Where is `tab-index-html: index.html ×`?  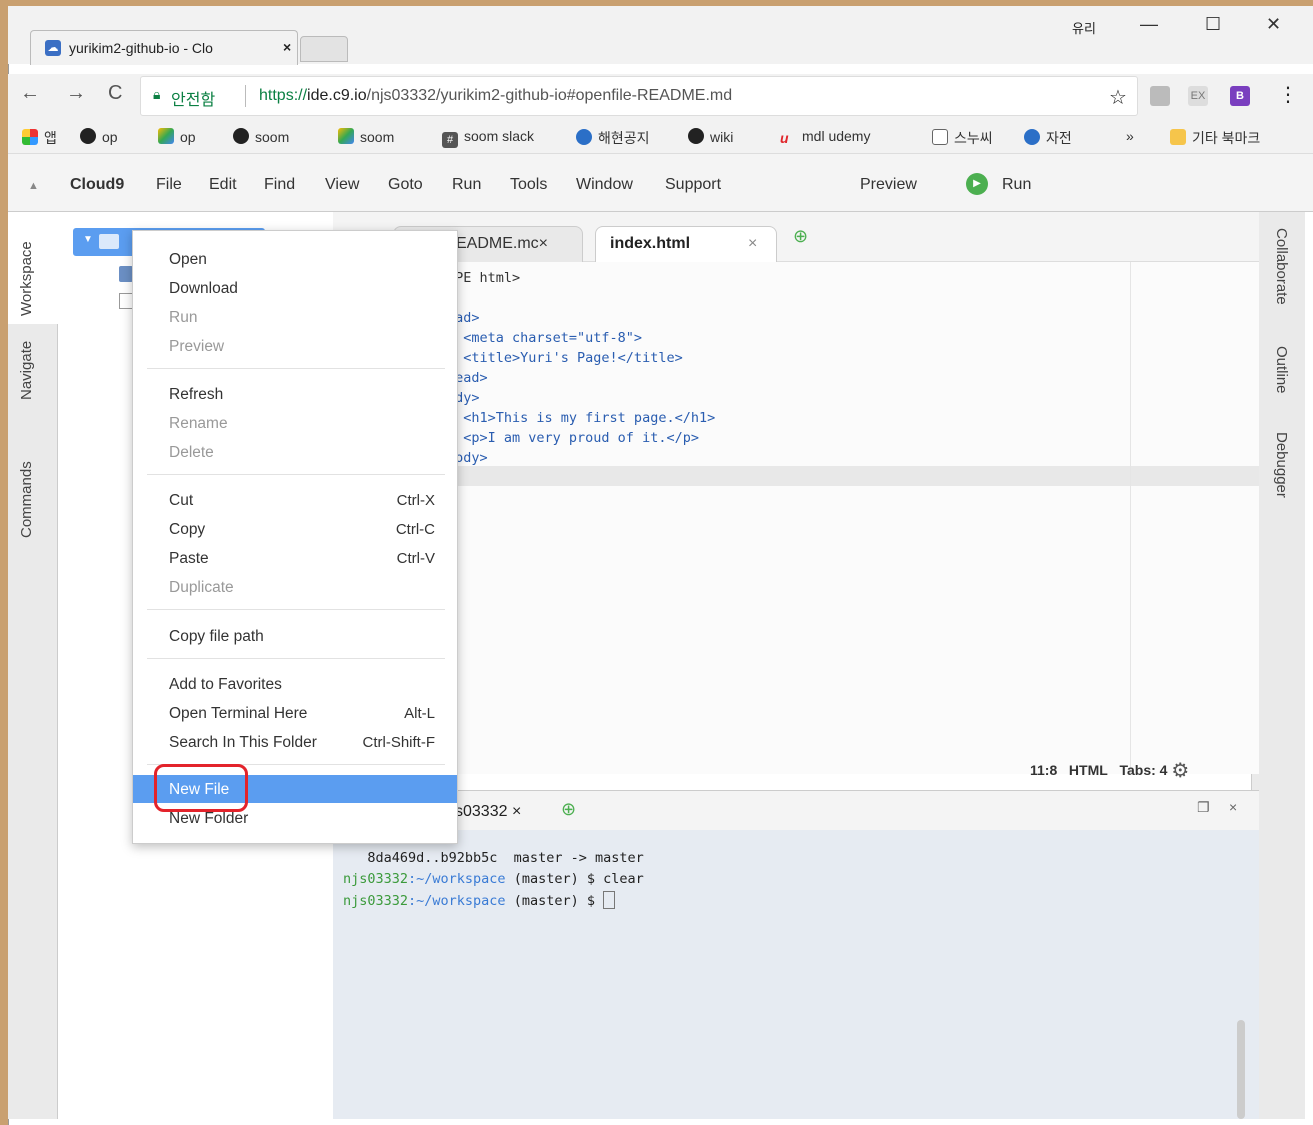
tab-index-html: index.html × is located at coordinates (686, 244).